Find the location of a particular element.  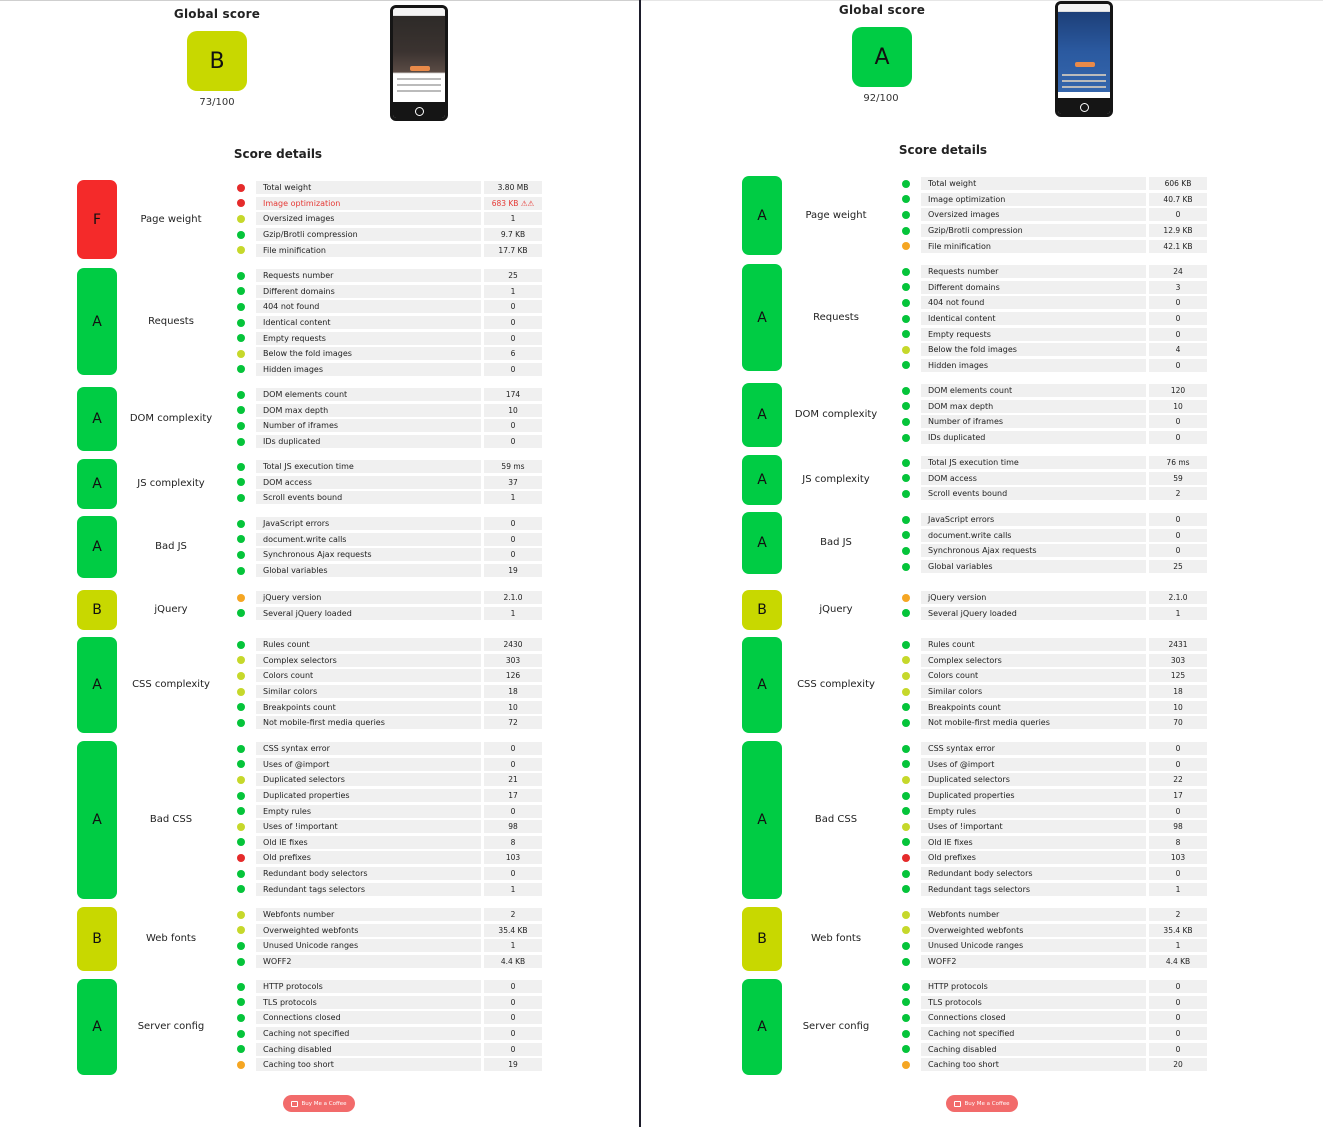

metric-row: Image optimization 683 KB ⚠⚠ is located at coordinates (386, 204).